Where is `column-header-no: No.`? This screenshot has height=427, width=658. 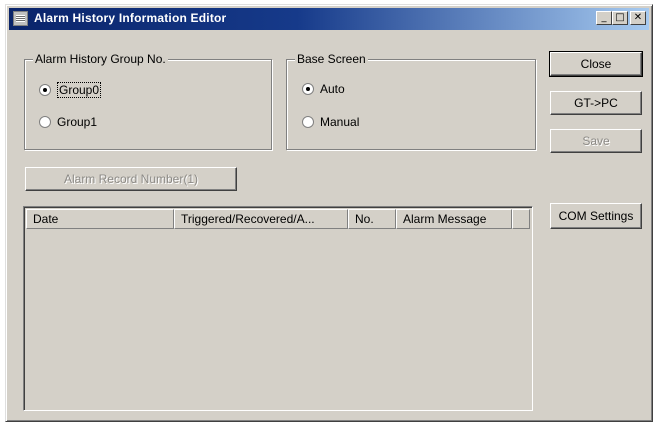 column-header-no: No. is located at coordinates (372, 219).